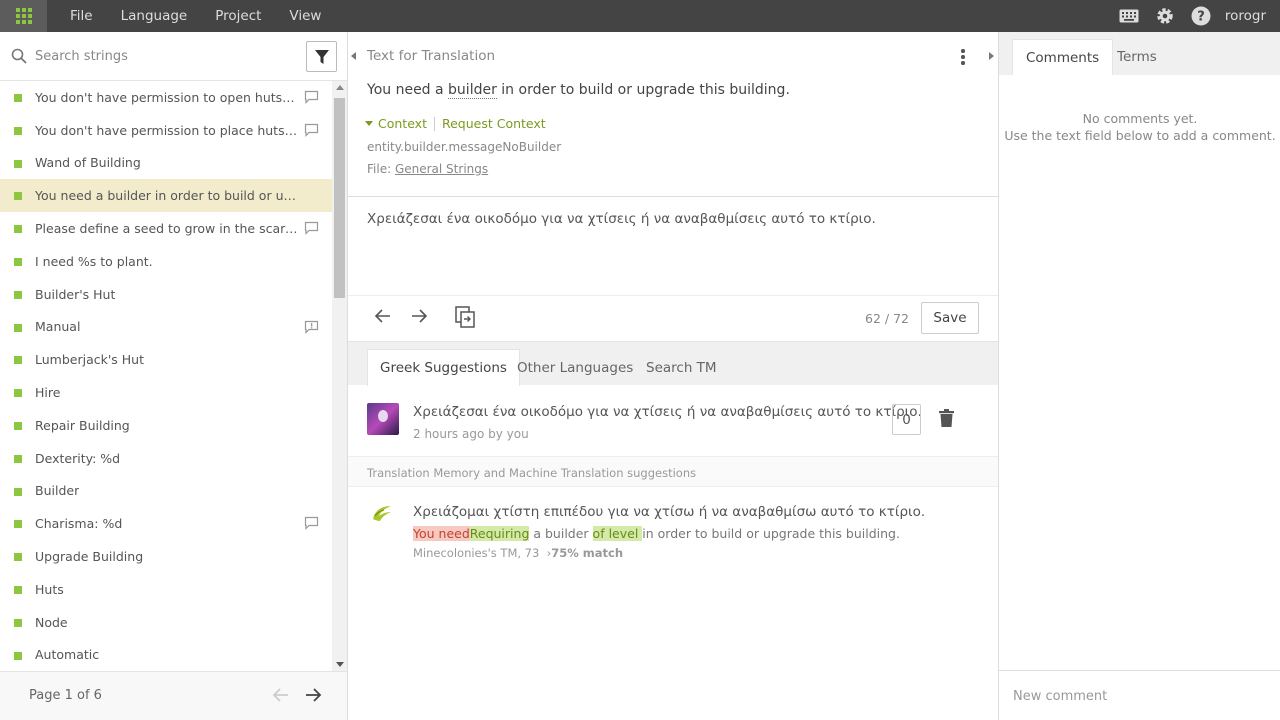 Image resolution: width=1280 pixels, height=720 pixels. What do you see at coordinates (19, 58) in the screenshot?
I see `search-icon` at bounding box center [19, 58].